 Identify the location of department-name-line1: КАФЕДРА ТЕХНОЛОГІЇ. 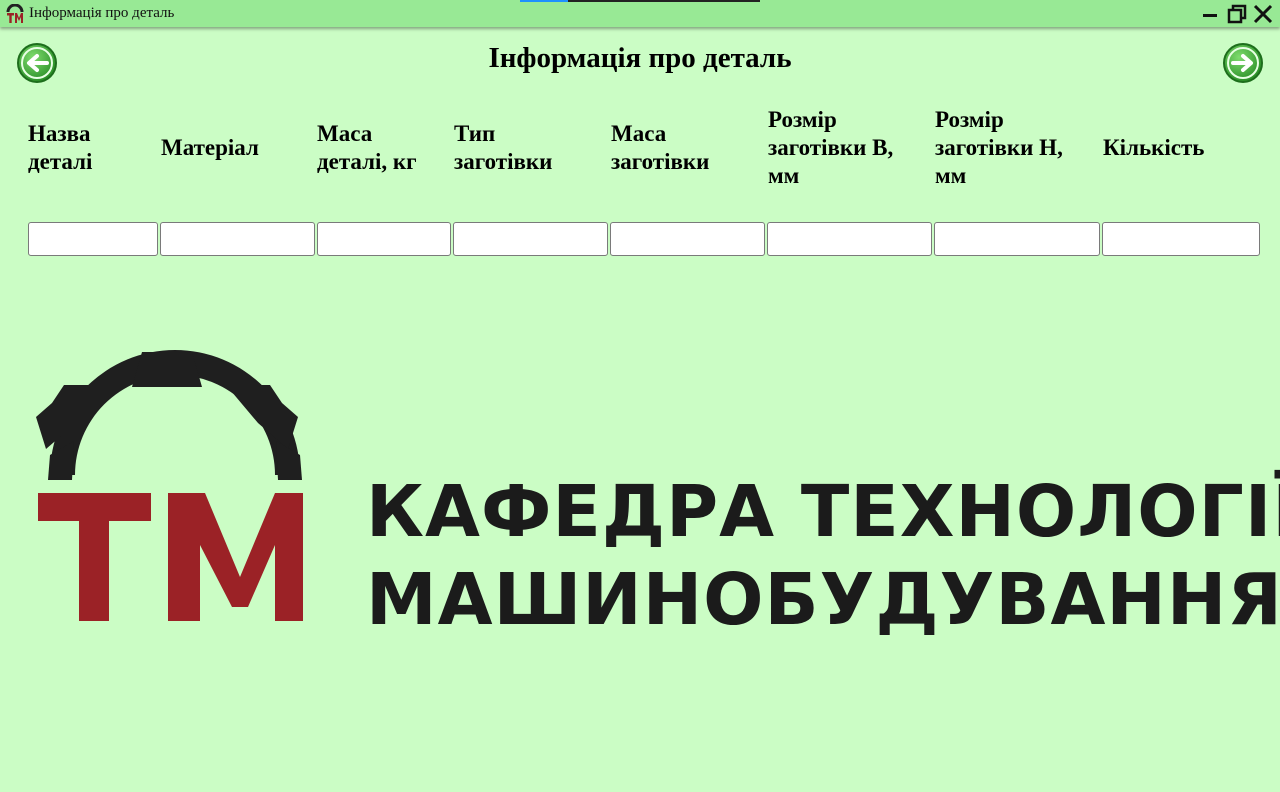
(823, 511).